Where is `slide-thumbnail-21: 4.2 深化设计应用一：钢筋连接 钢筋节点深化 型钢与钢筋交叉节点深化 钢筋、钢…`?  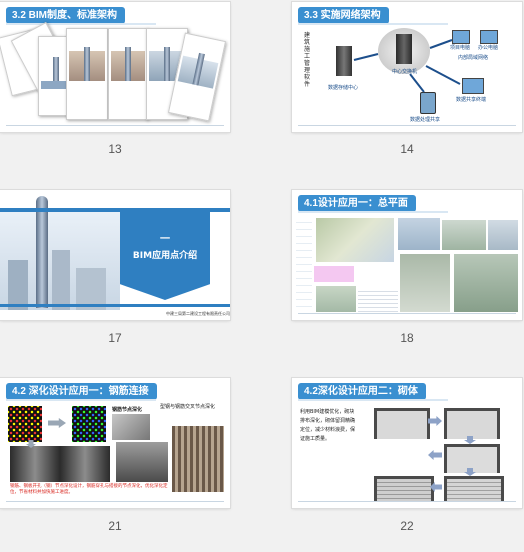
slide-thumbnail-21: 4.2 深化设计应用一：钢筋连接 钢筋节点深化 型钢与钢筋交叉节点深化 钢筋、钢… is located at coordinates (115, 443).